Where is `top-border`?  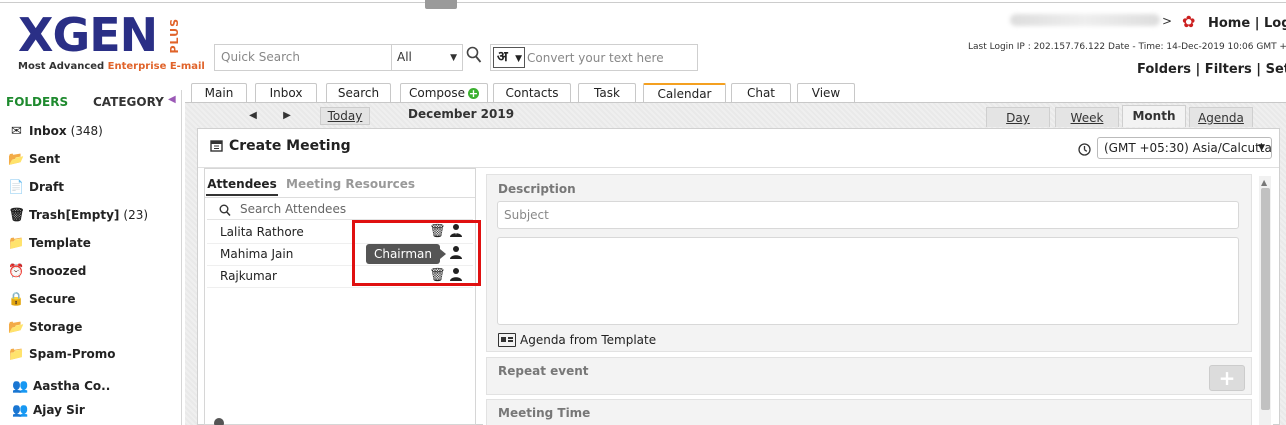
top-border is located at coordinates (643, 2).